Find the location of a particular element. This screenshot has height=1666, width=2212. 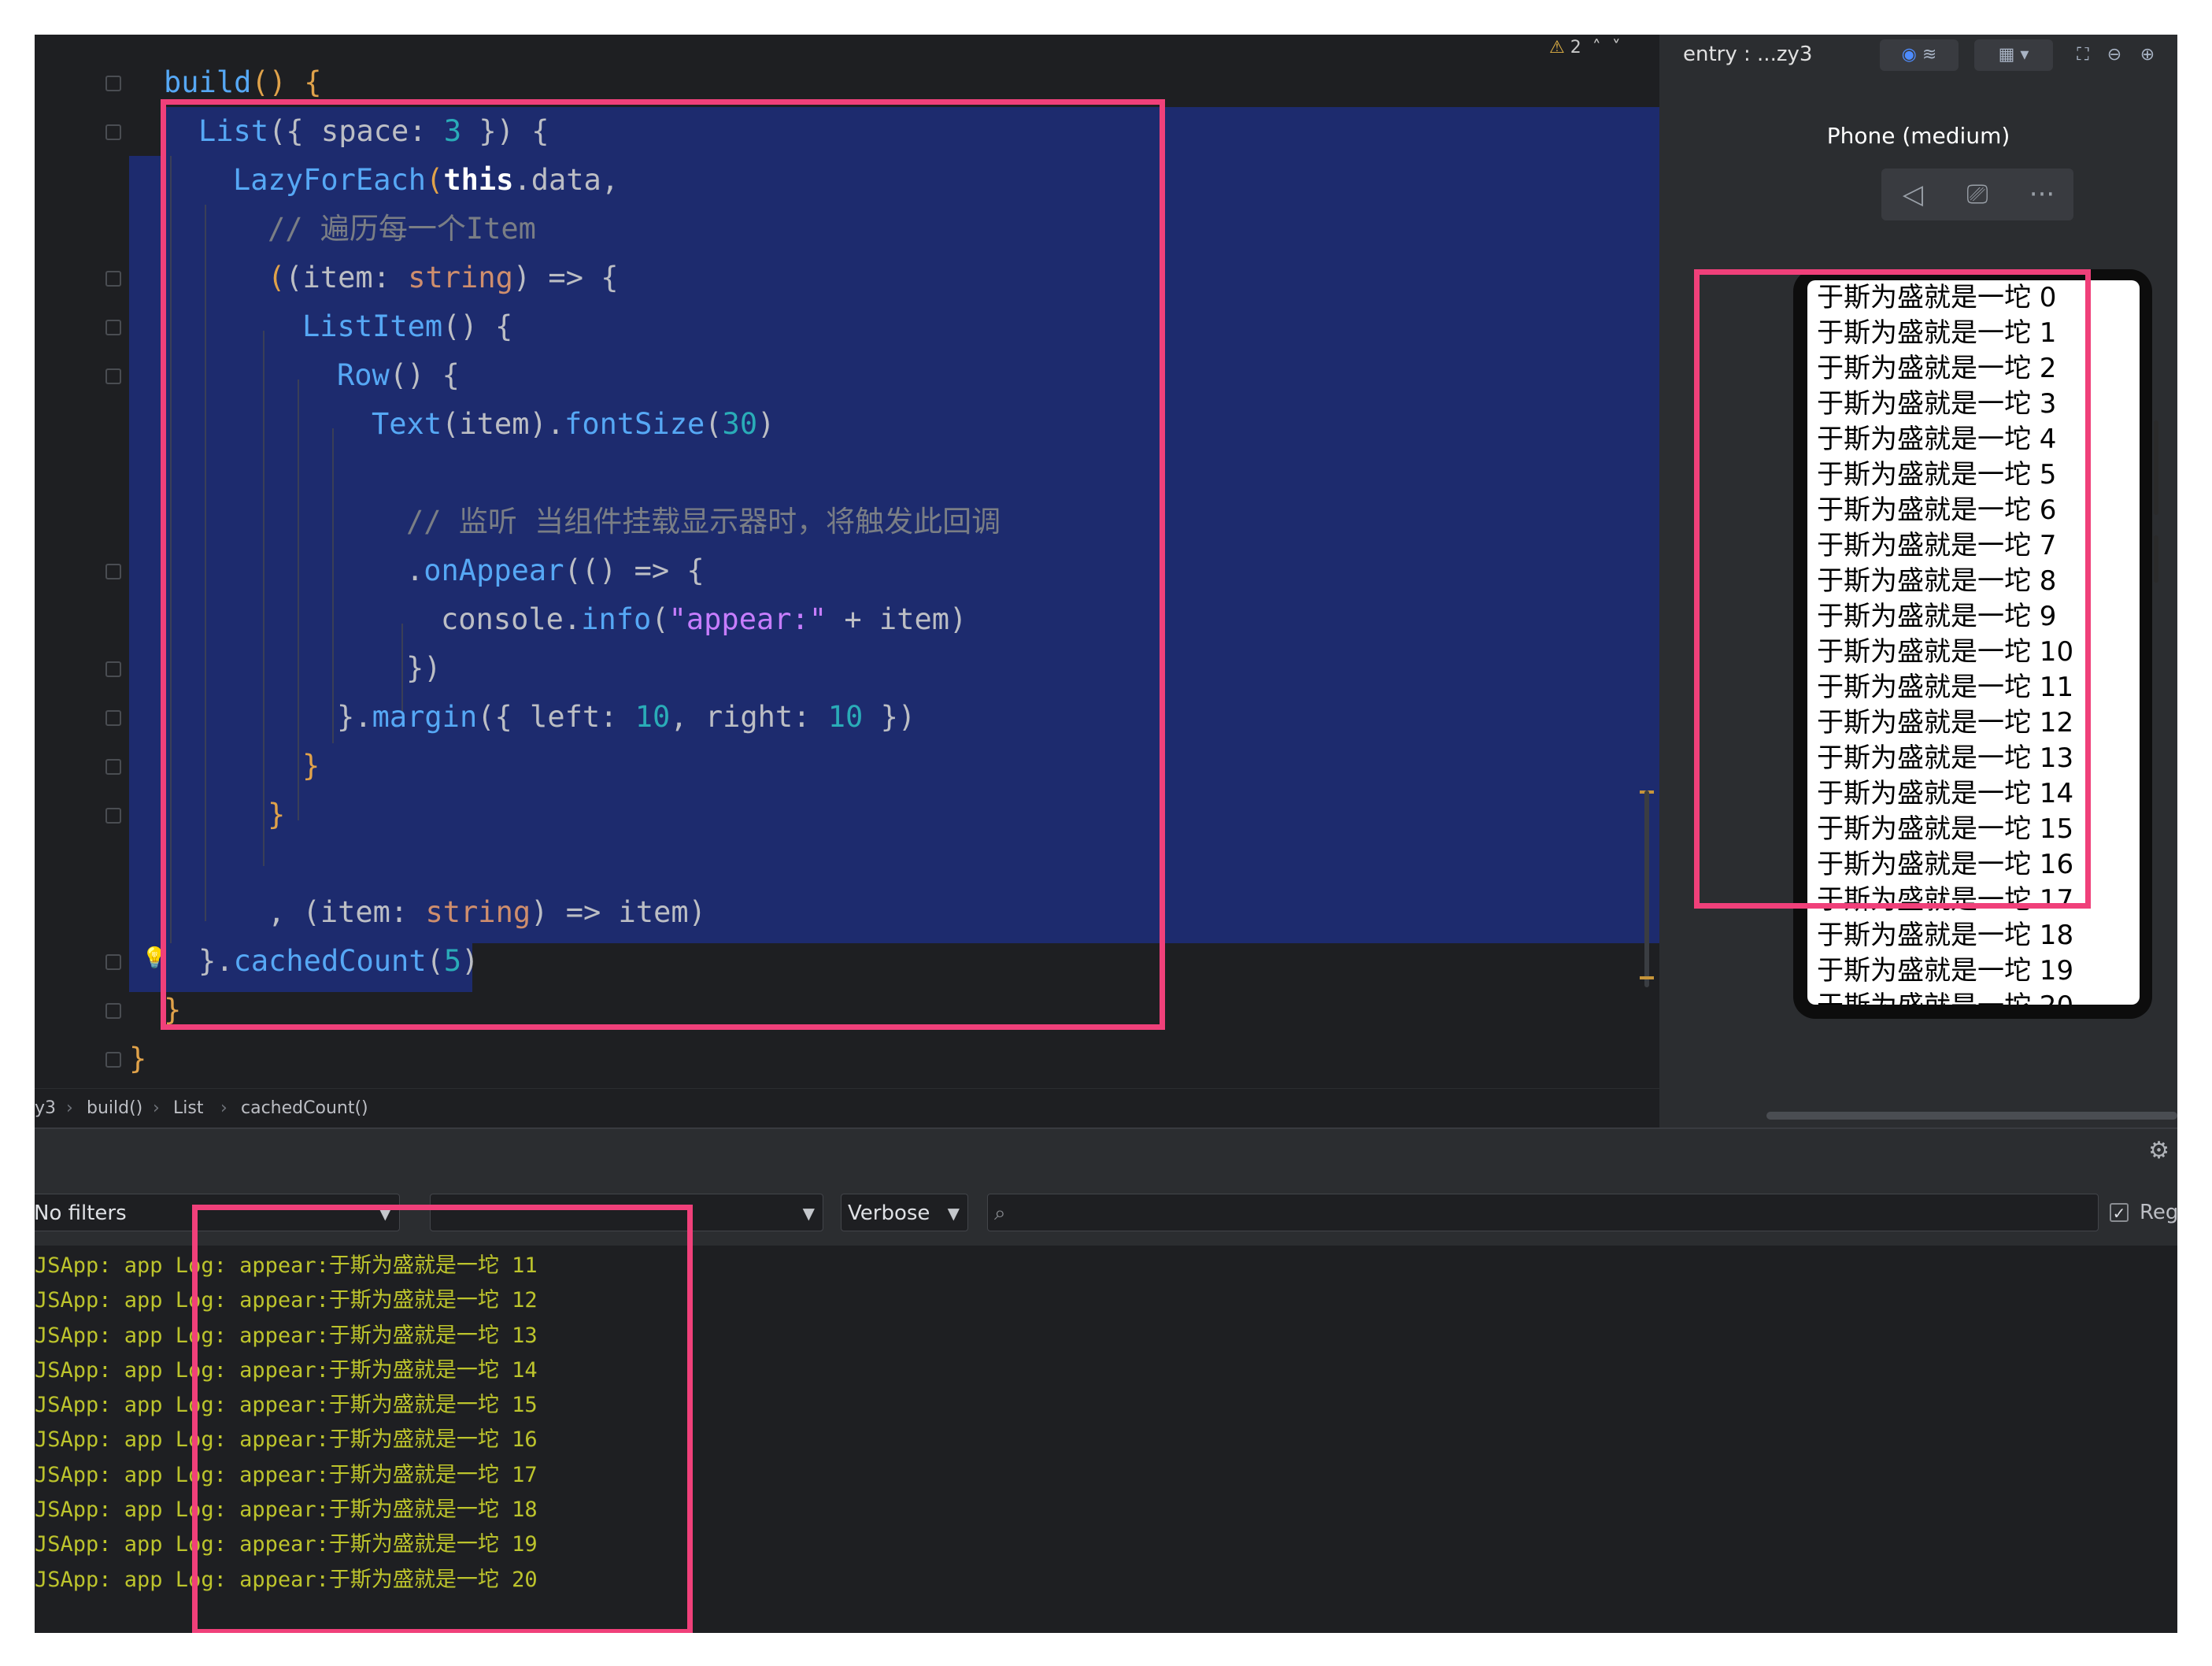

list-item: 于斯为盛就是一坨 10 is located at coordinates (1973, 652).